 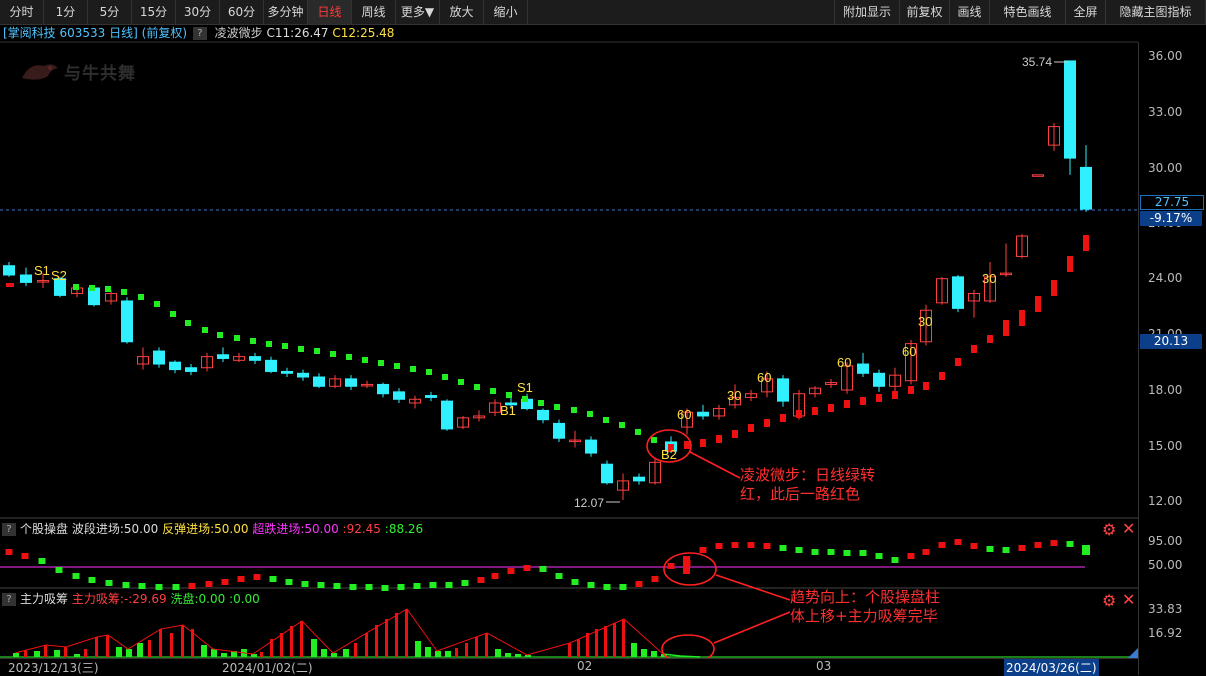 What do you see at coordinates (1165, 446) in the screenshot?
I see `price-tick-label: 15.00` at bounding box center [1165, 446].